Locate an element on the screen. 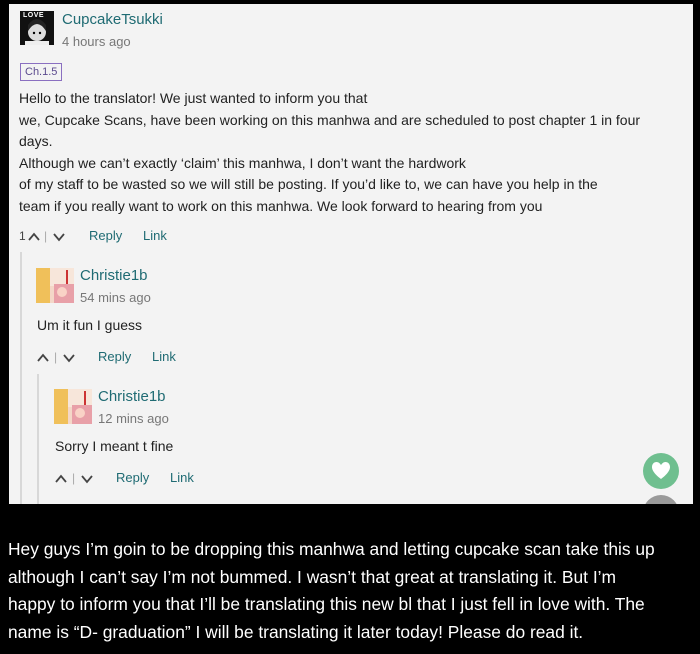 The image size is (700, 654). secondary-fab is located at coordinates (661, 499).